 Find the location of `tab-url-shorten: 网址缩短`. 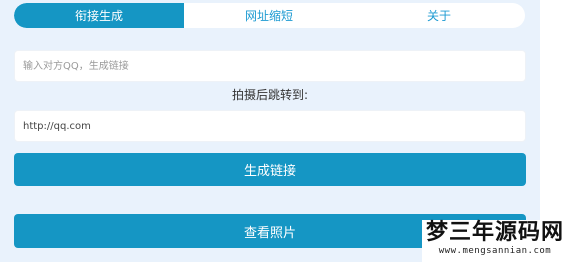

tab-url-shorten: 网址缩短 is located at coordinates (269, 15).